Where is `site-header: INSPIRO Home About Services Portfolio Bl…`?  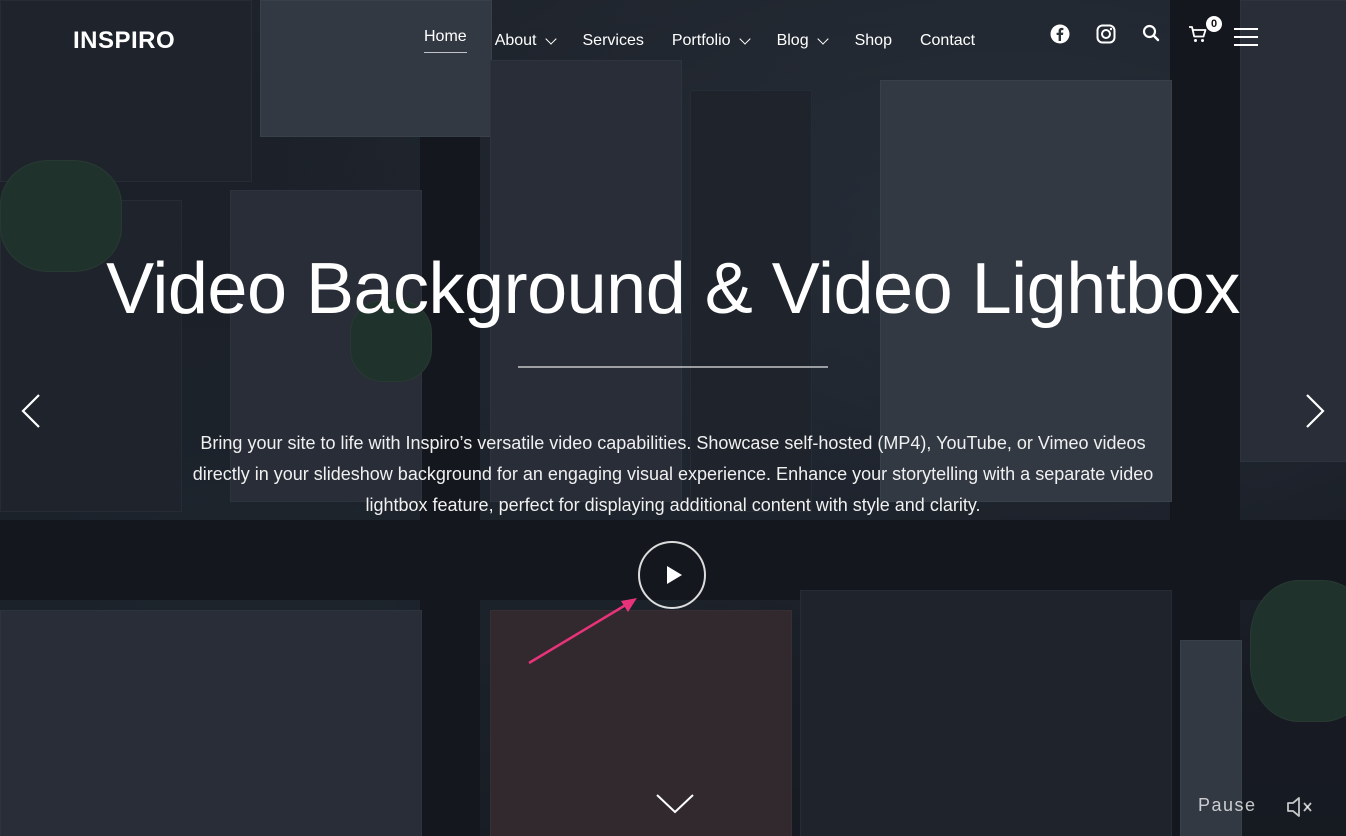 site-header: INSPIRO Home About Services Portfolio Bl… is located at coordinates (673, 38).